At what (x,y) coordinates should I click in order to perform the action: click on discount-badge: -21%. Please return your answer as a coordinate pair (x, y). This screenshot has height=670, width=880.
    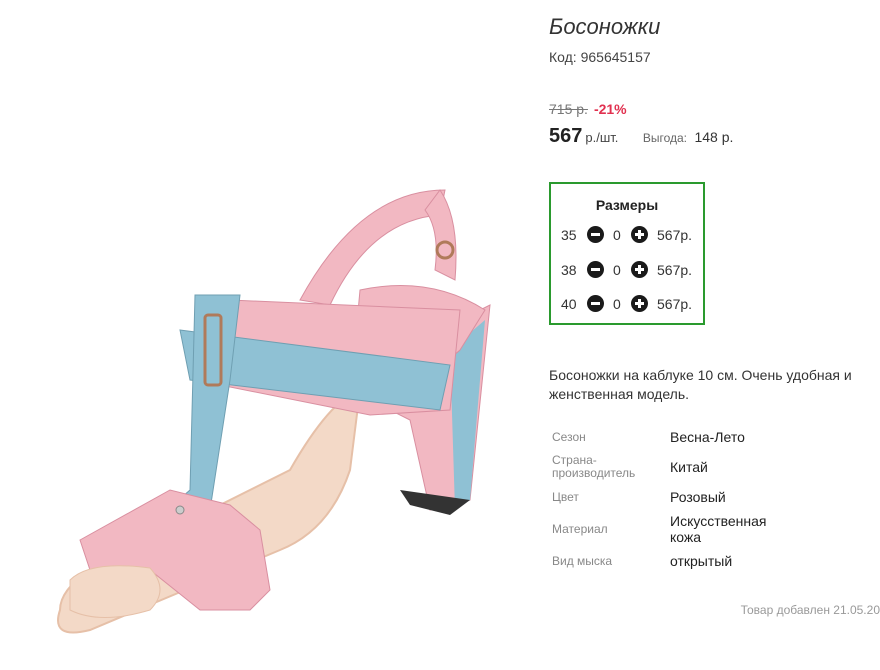
    Looking at the image, I should click on (610, 109).